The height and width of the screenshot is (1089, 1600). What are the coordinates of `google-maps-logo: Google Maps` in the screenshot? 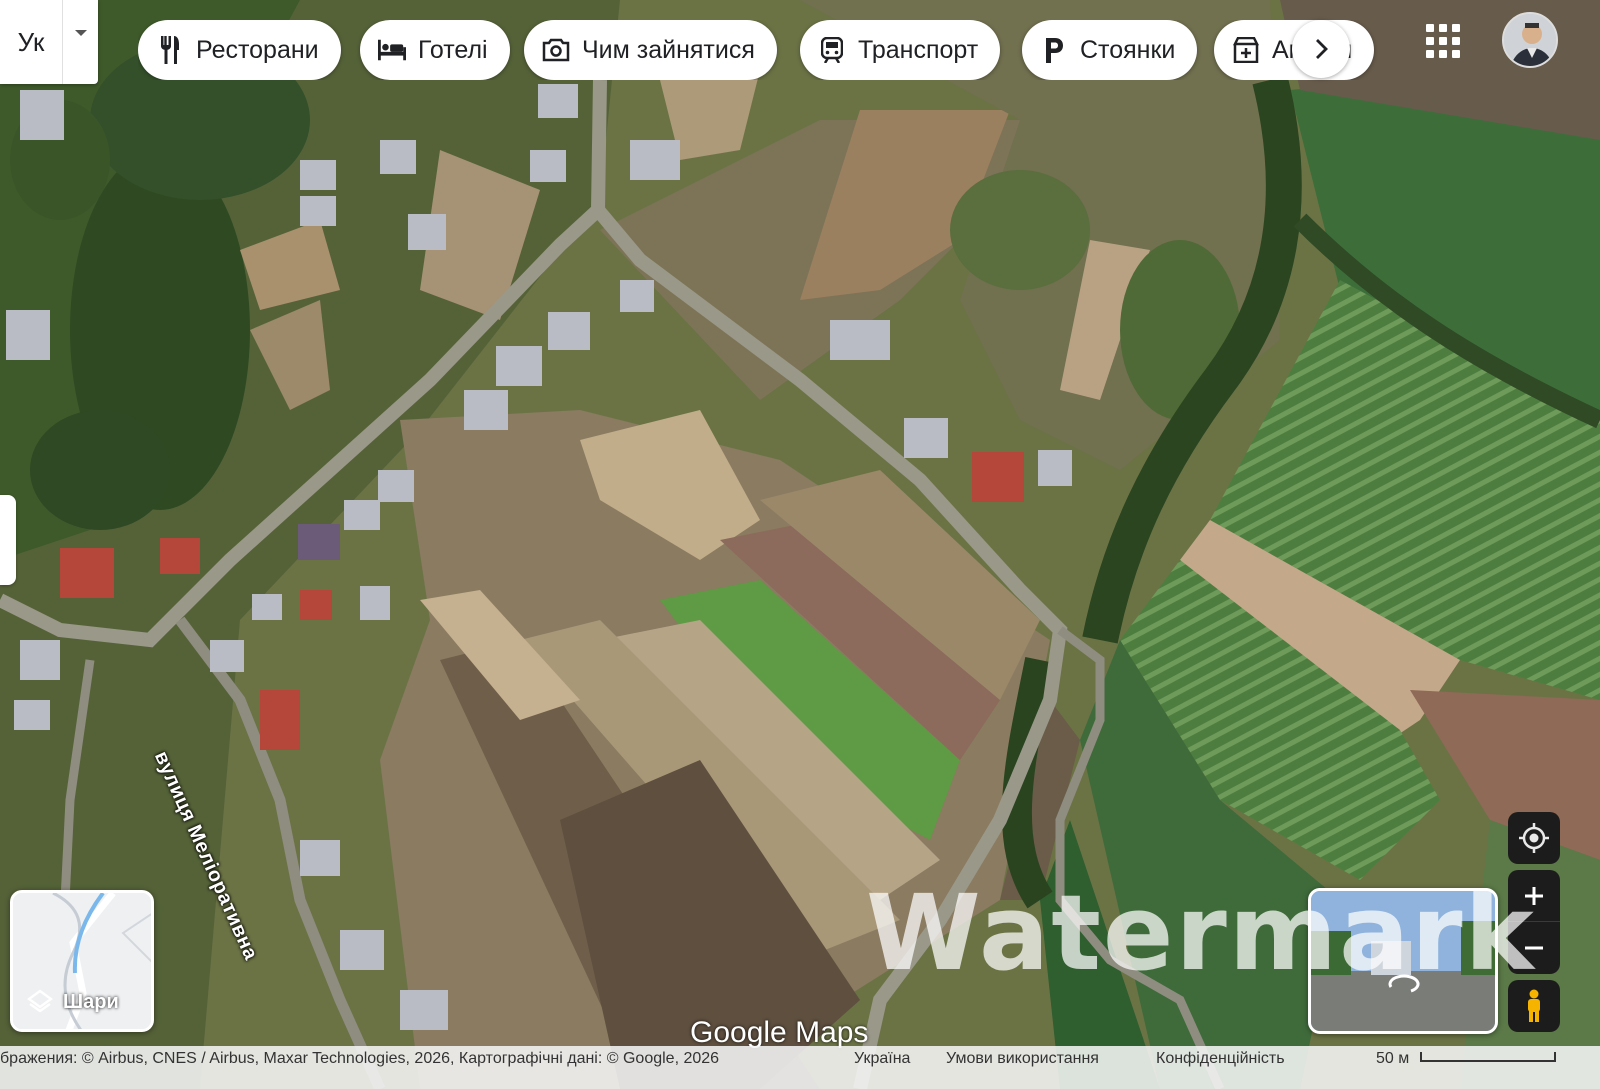 It's located at (779, 1032).